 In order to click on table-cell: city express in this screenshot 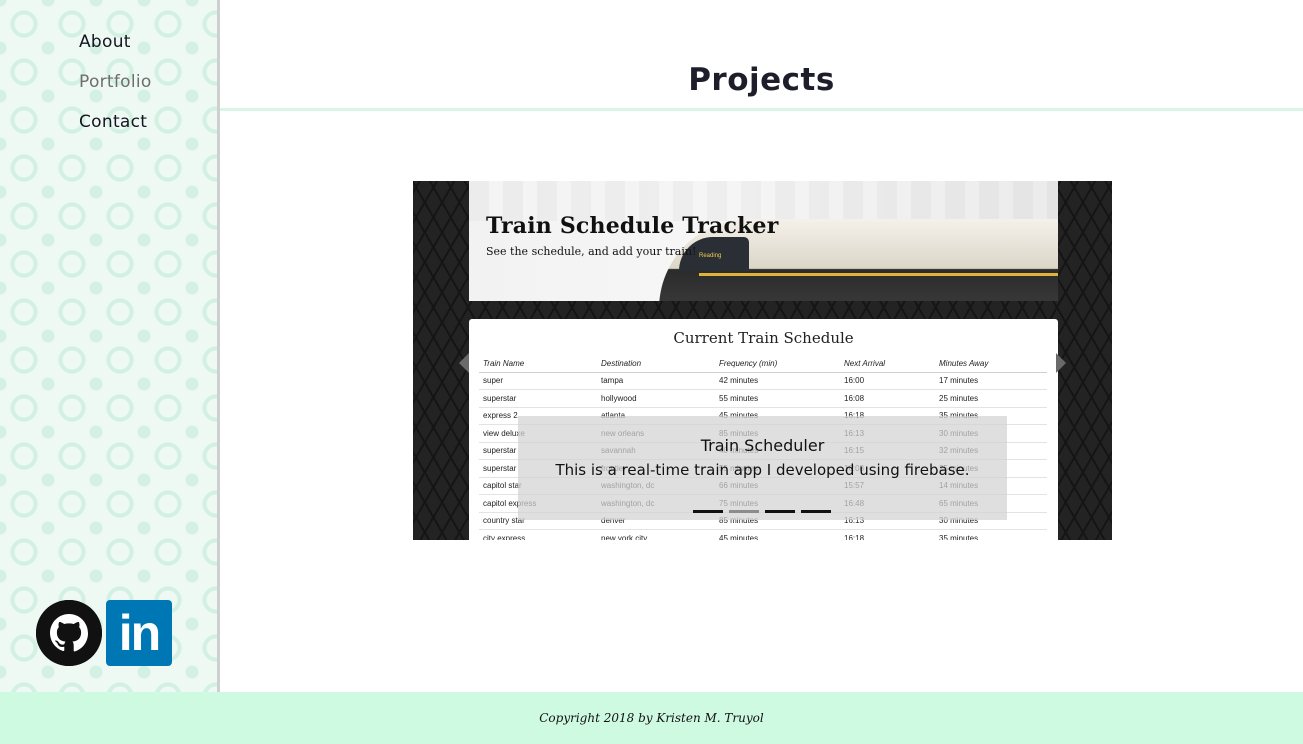, I will do `click(538, 534)`.